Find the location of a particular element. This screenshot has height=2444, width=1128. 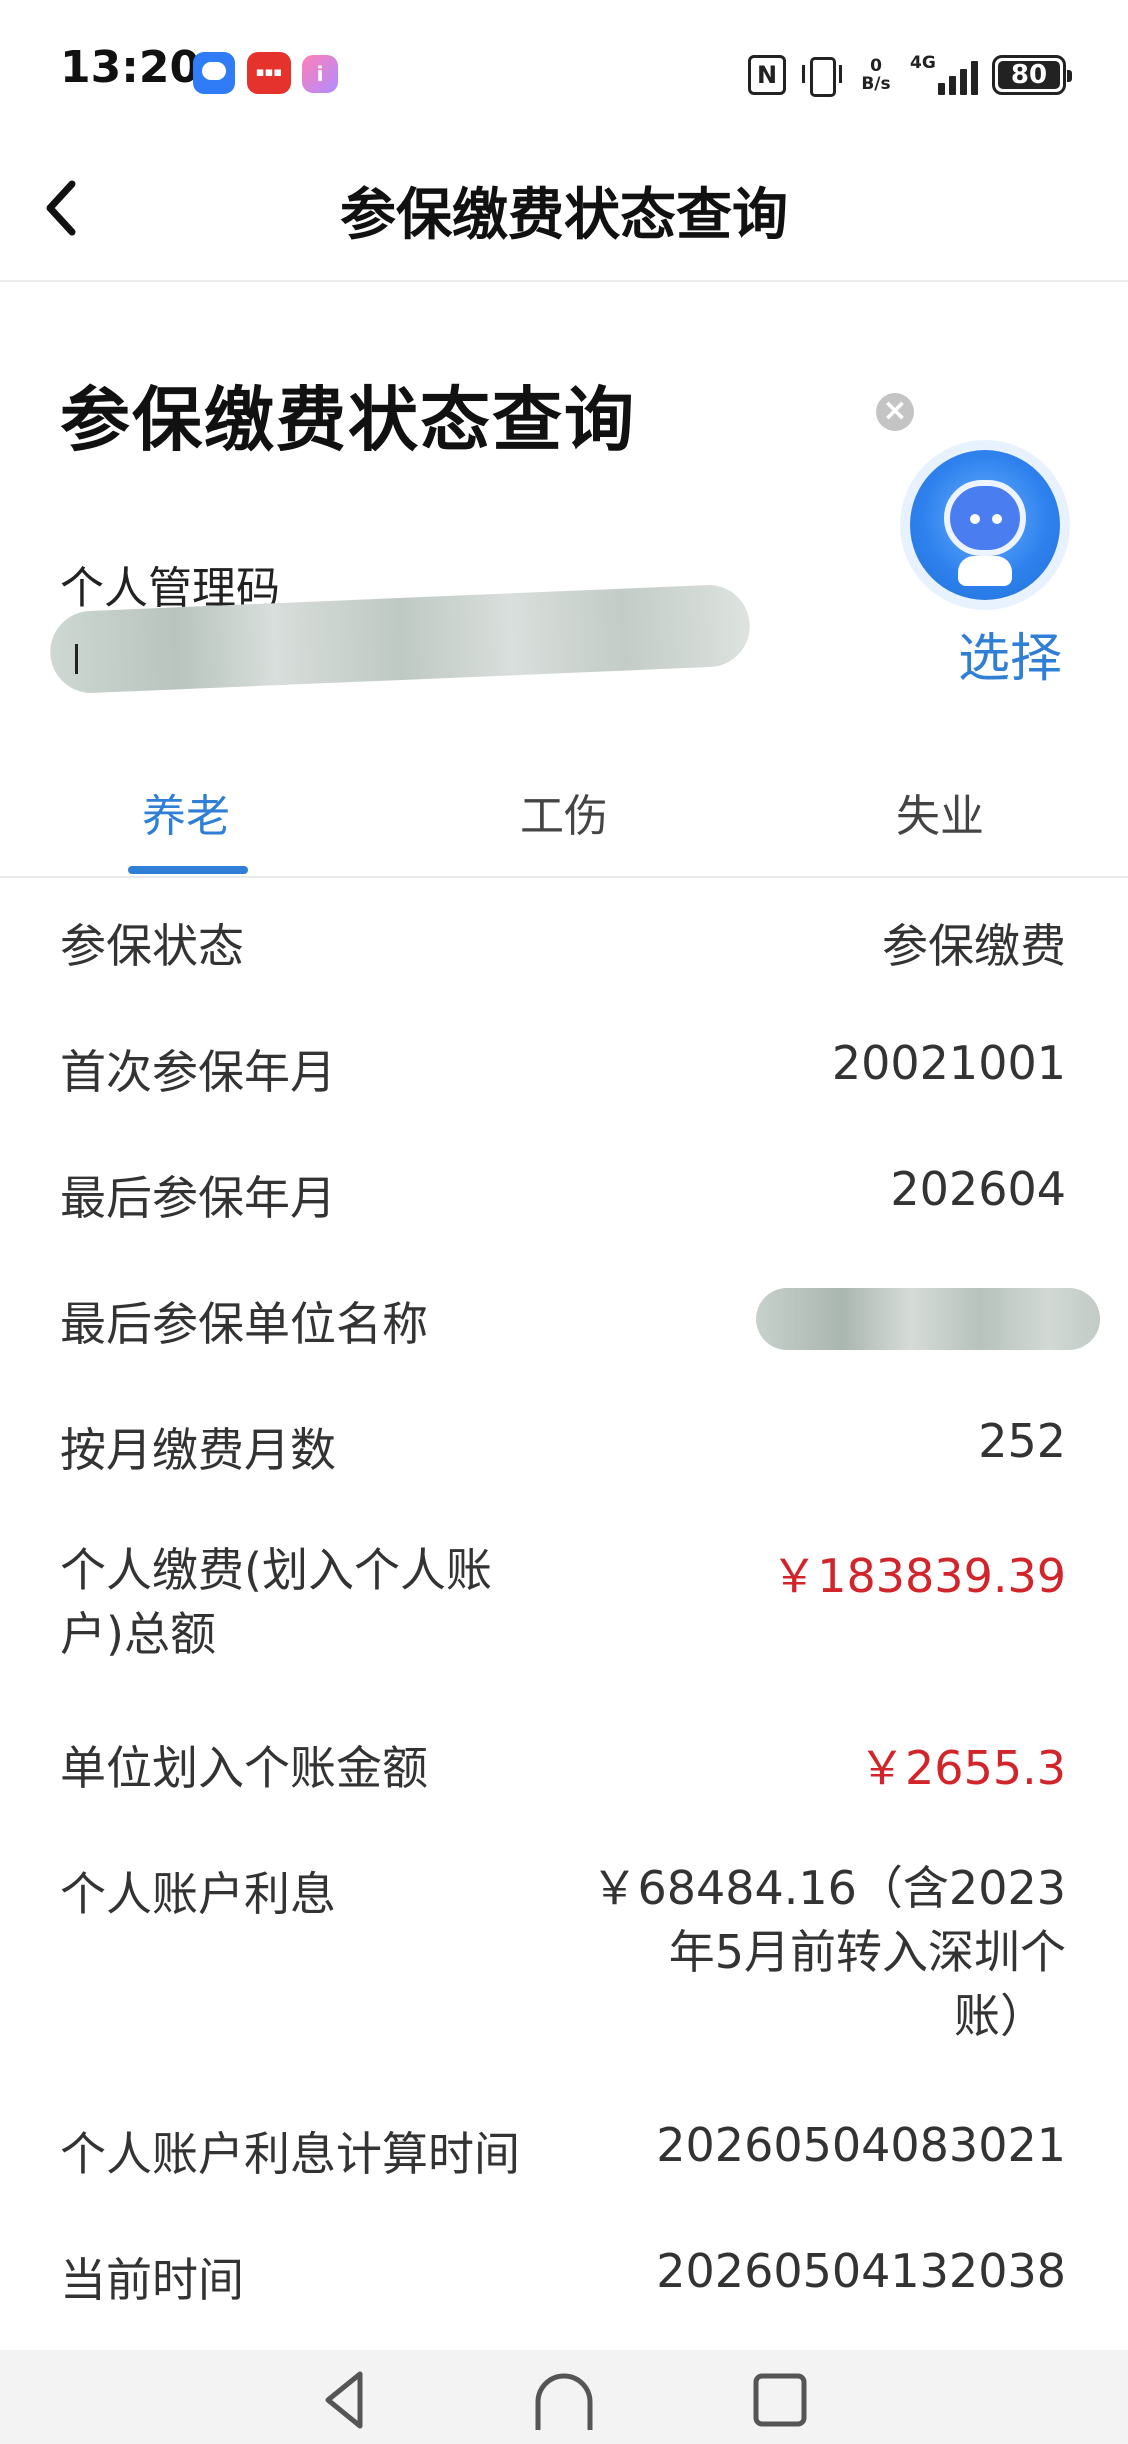

detail-label-current-time: 当前时间 is located at coordinates (152, 2280).